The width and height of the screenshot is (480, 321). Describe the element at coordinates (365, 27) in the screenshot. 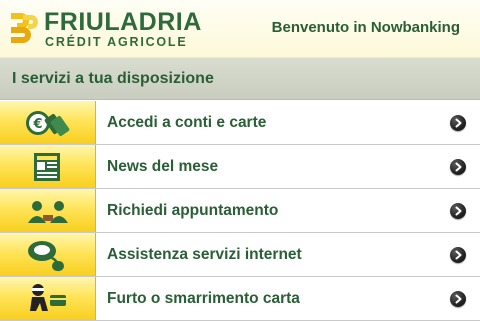

I see `welcome-text: Benvenuto in Nowbanking` at that location.